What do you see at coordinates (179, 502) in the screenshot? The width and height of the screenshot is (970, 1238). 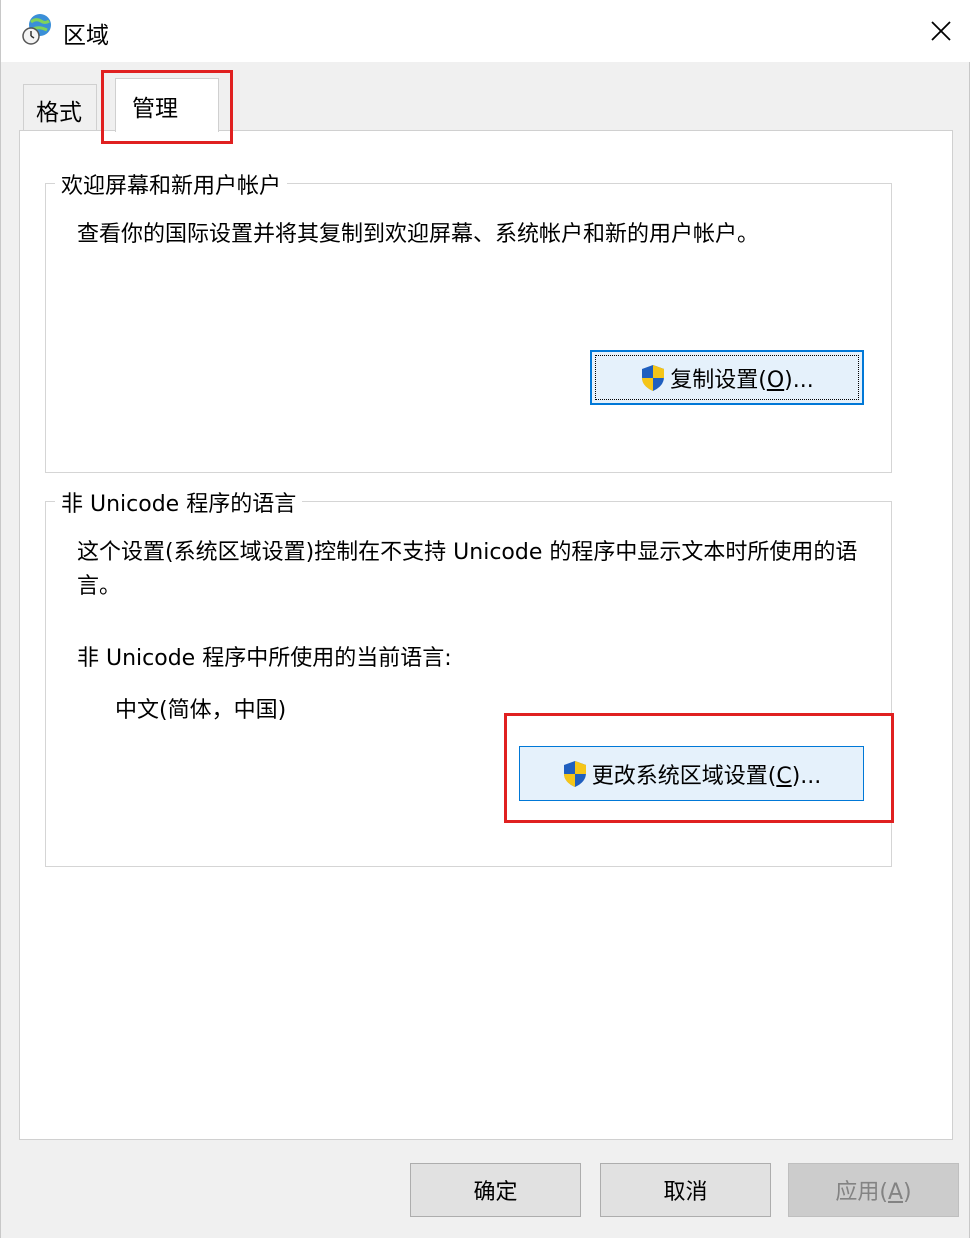 I see `unicode-group-legend: 非 Unicode 程序的语言` at bounding box center [179, 502].